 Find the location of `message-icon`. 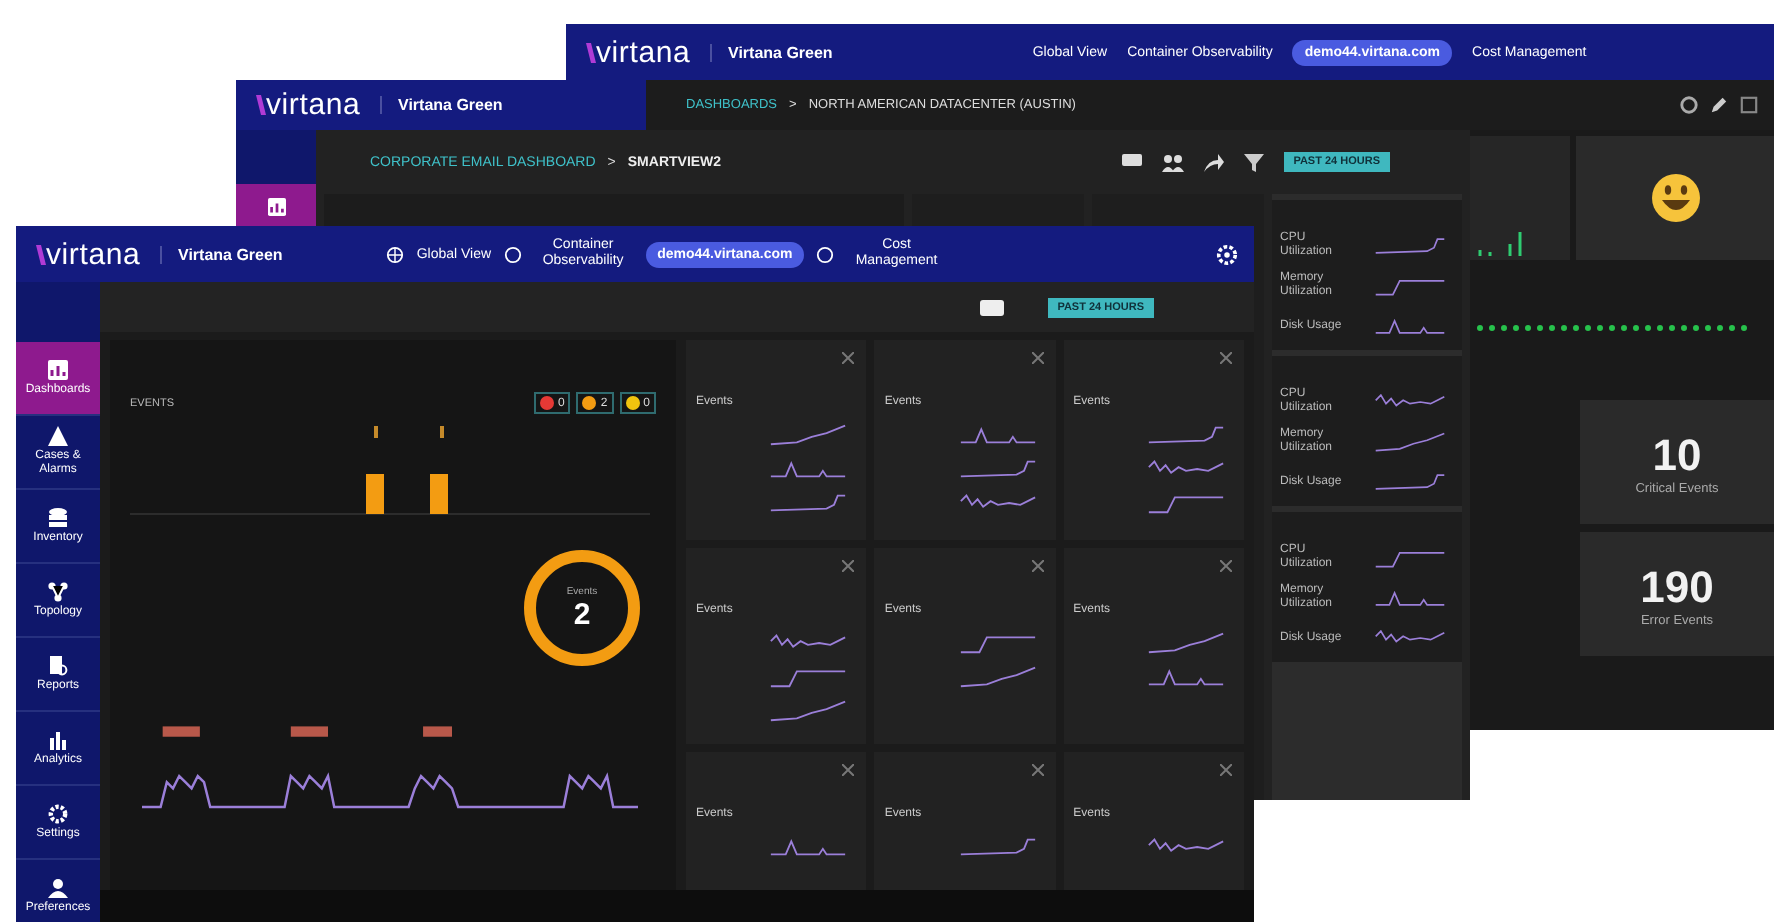

message-icon is located at coordinates (1131, 162).